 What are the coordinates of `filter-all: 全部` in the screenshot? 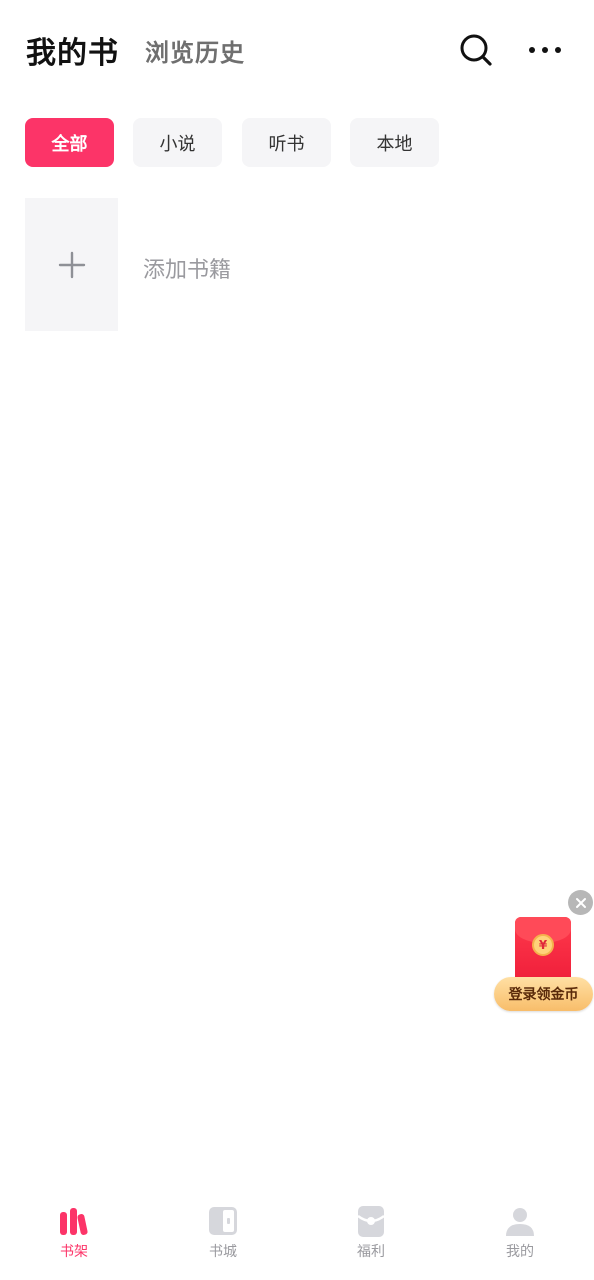 It's located at (69, 142).